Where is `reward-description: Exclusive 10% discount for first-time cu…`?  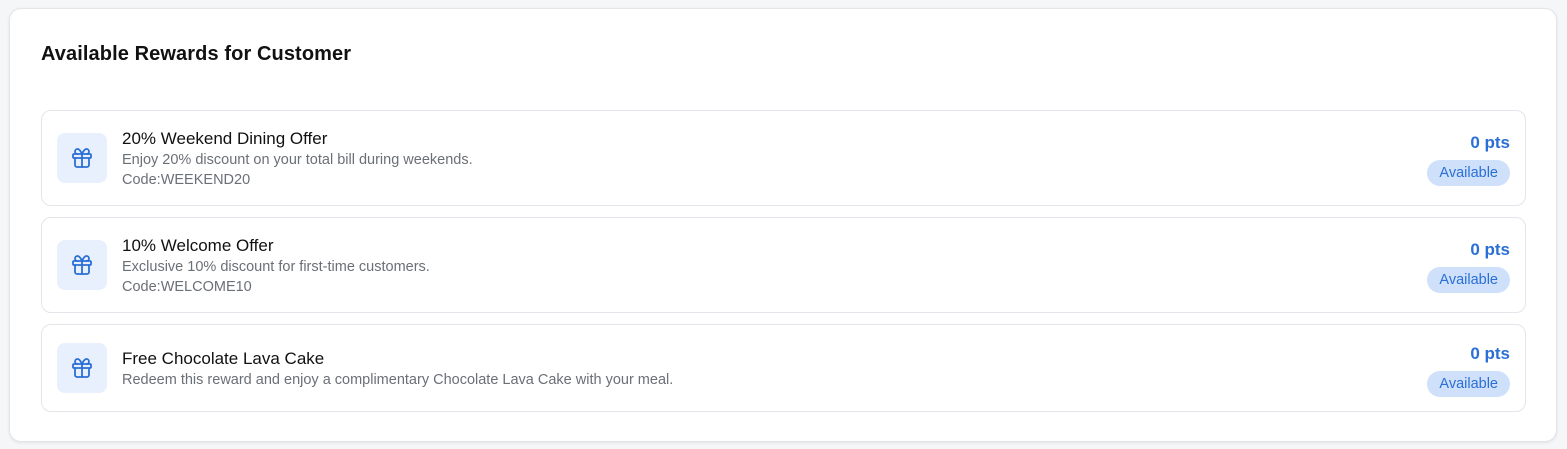 reward-description: Exclusive 10% discount for first-time cu… is located at coordinates (276, 267).